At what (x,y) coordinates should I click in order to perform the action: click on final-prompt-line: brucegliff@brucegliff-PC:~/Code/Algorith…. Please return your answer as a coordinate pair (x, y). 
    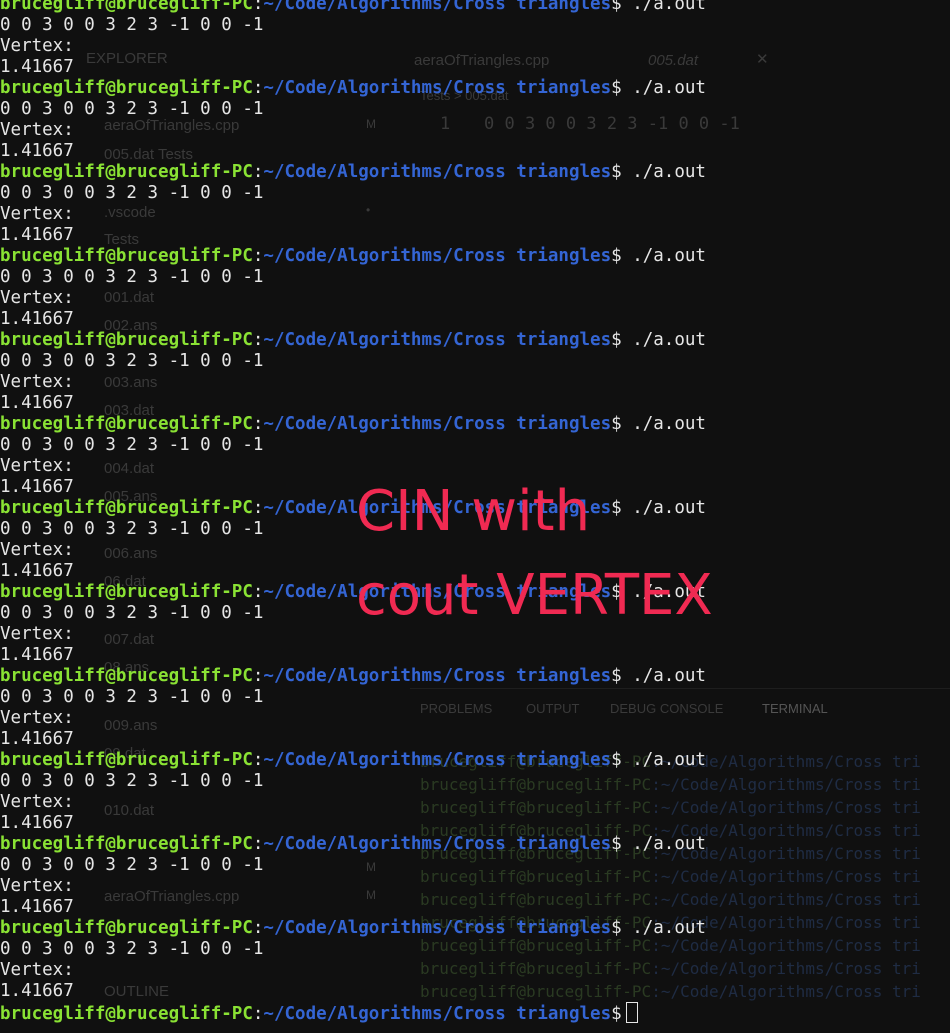
    Looking at the image, I should click on (475, 1012).